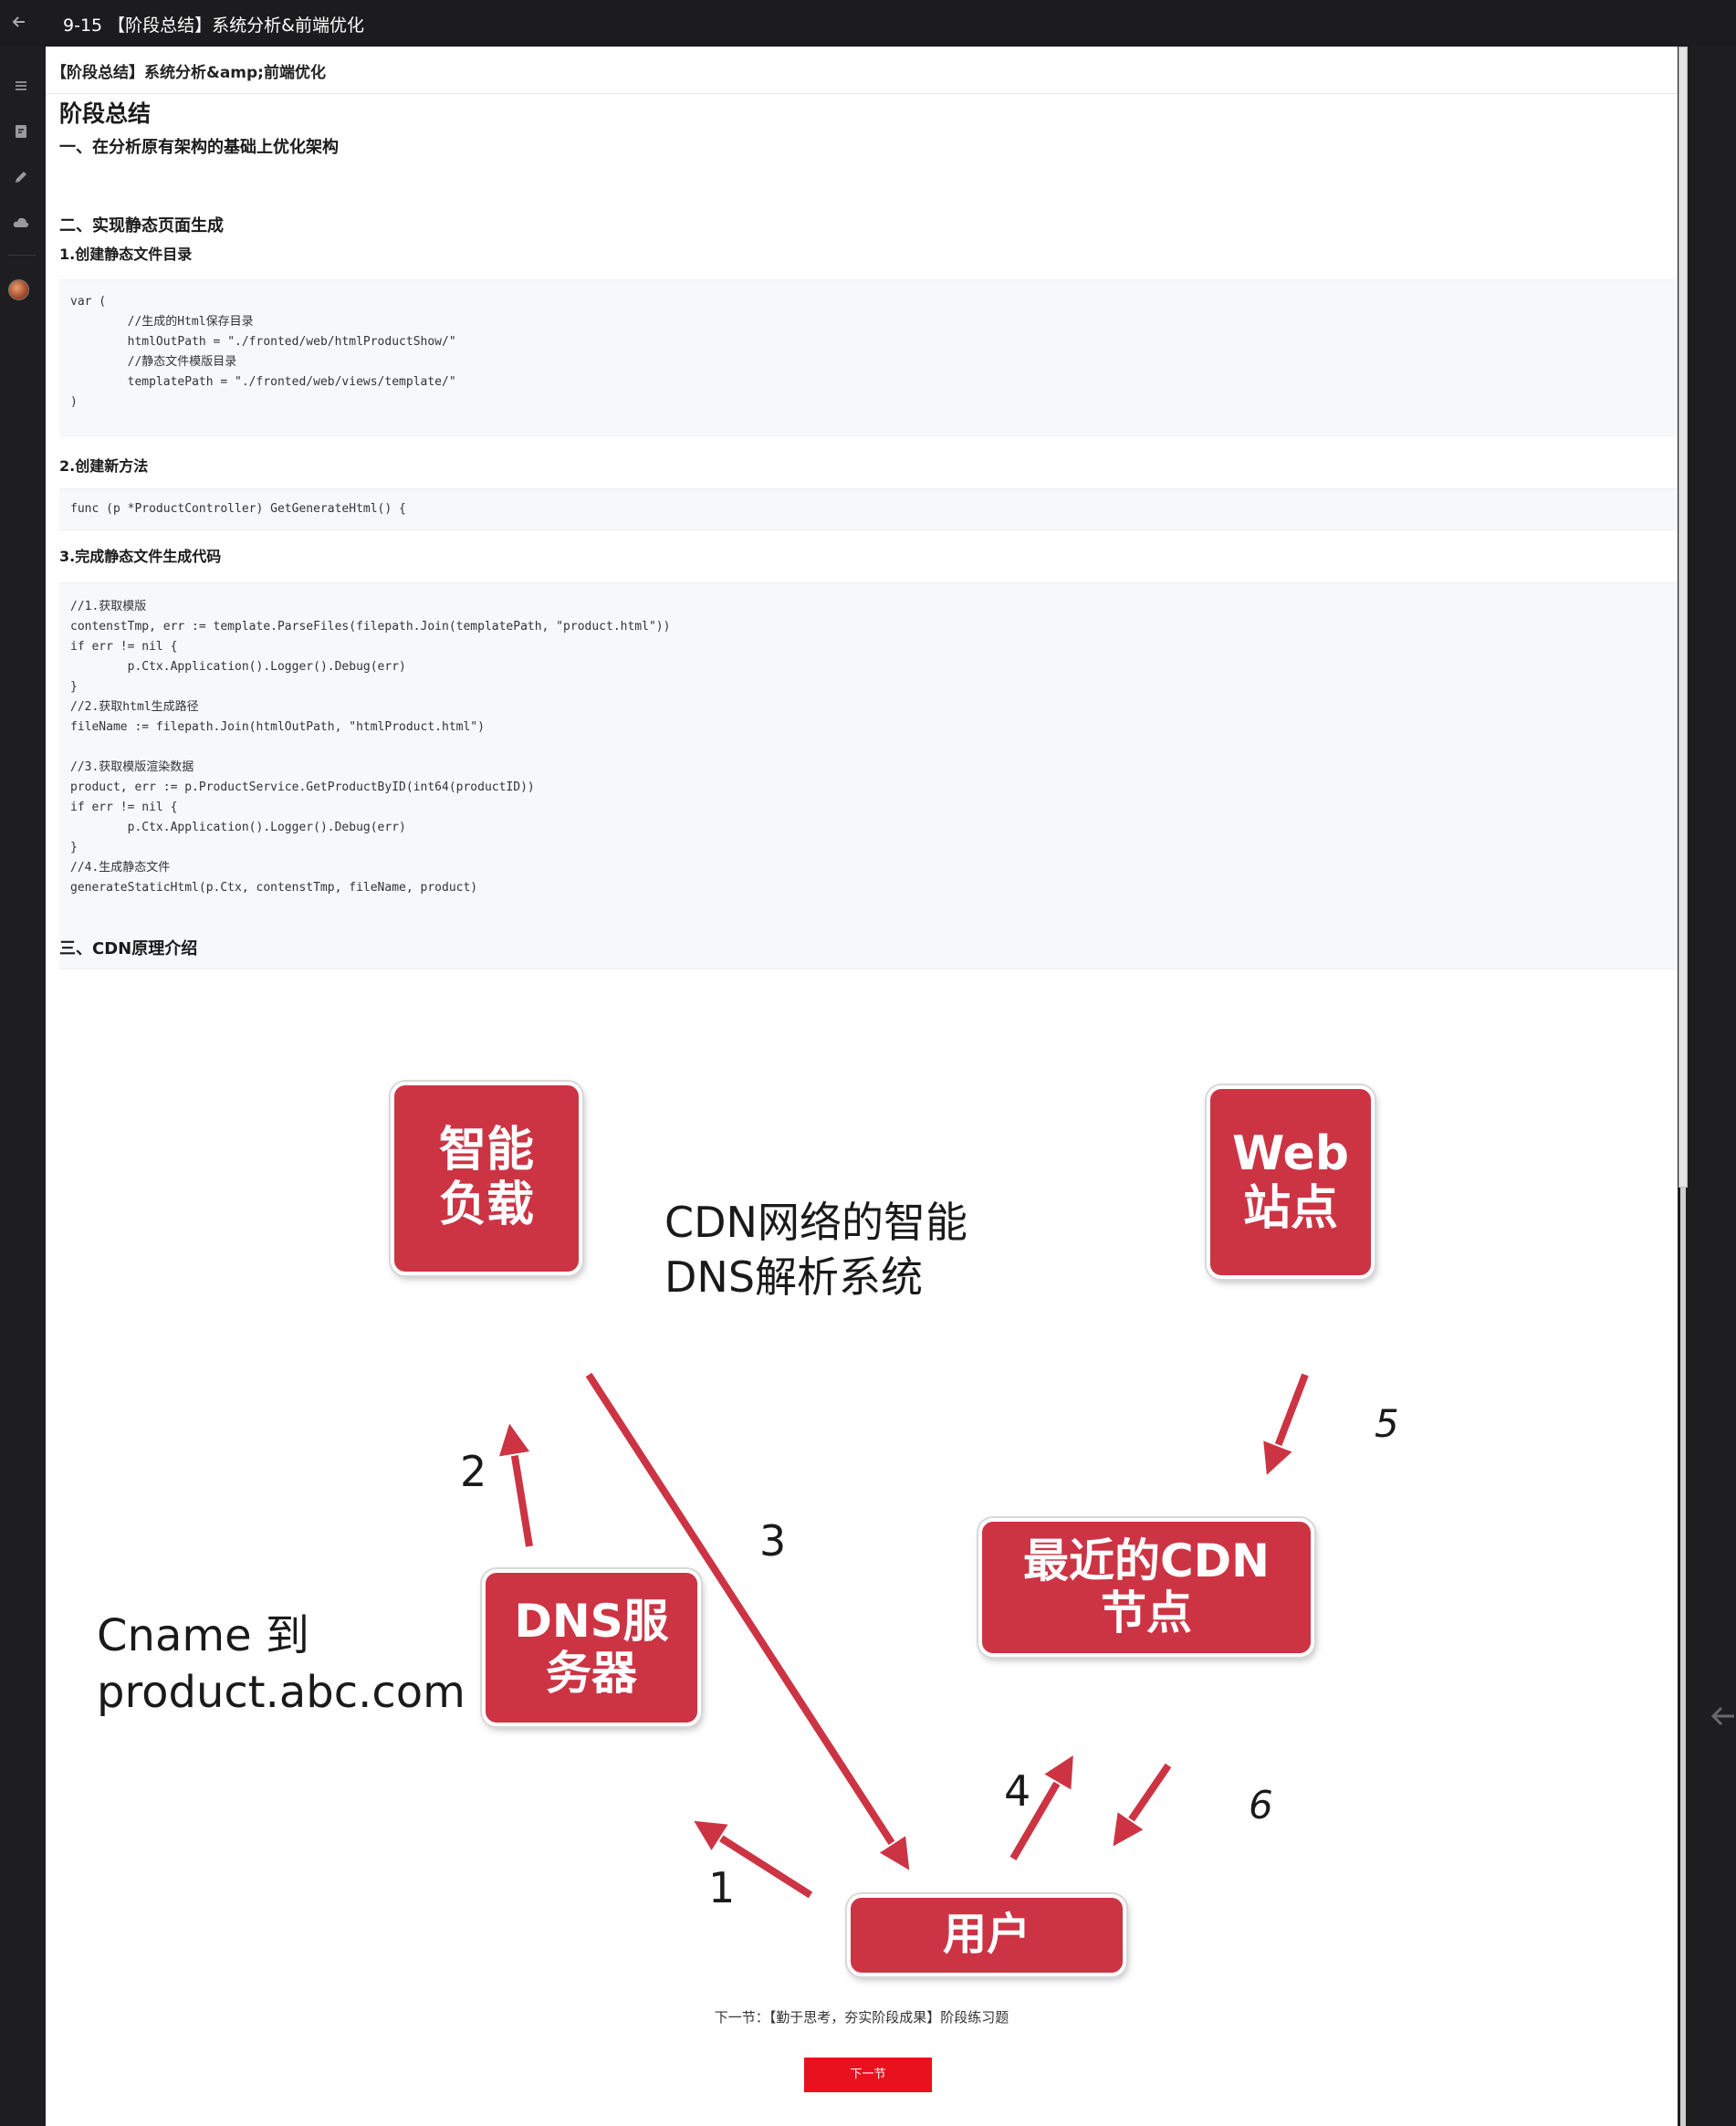 This screenshot has height=2126, width=1736. Describe the element at coordinates (986, 1935) in the screenshot. I see `user-box: 用户` at that location.